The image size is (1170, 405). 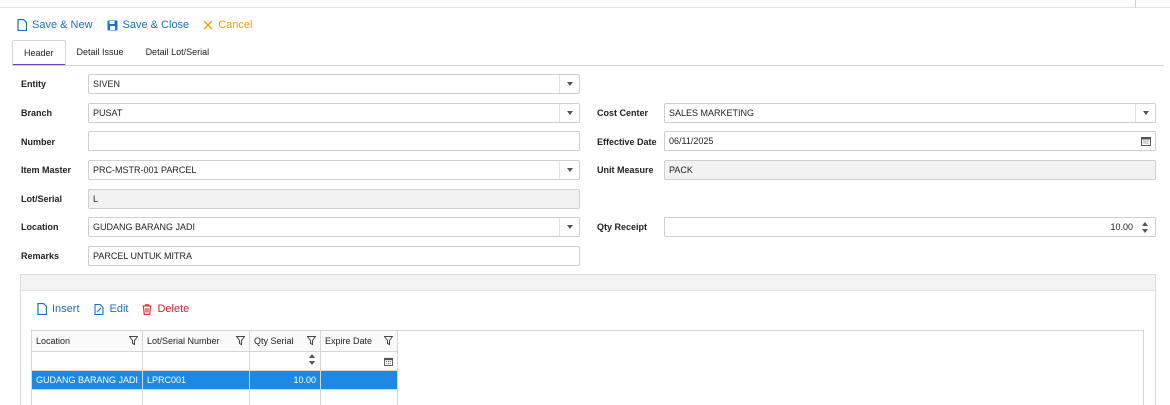 I want to click on item-master-dropdown-toggle, so click(x=569, y=170).